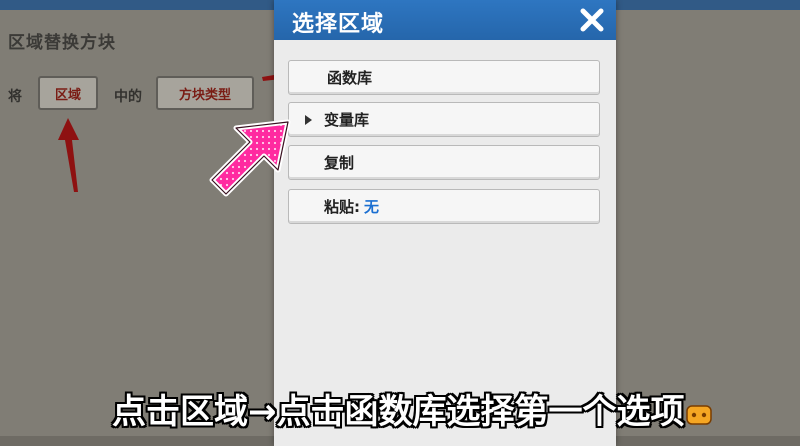 The height and width of the screenshot is (446, 800). What do you see at coordinates (350, 78) in the screenshot?
I see `menu-item-label: 函数库` at bounding box center [350, 78].